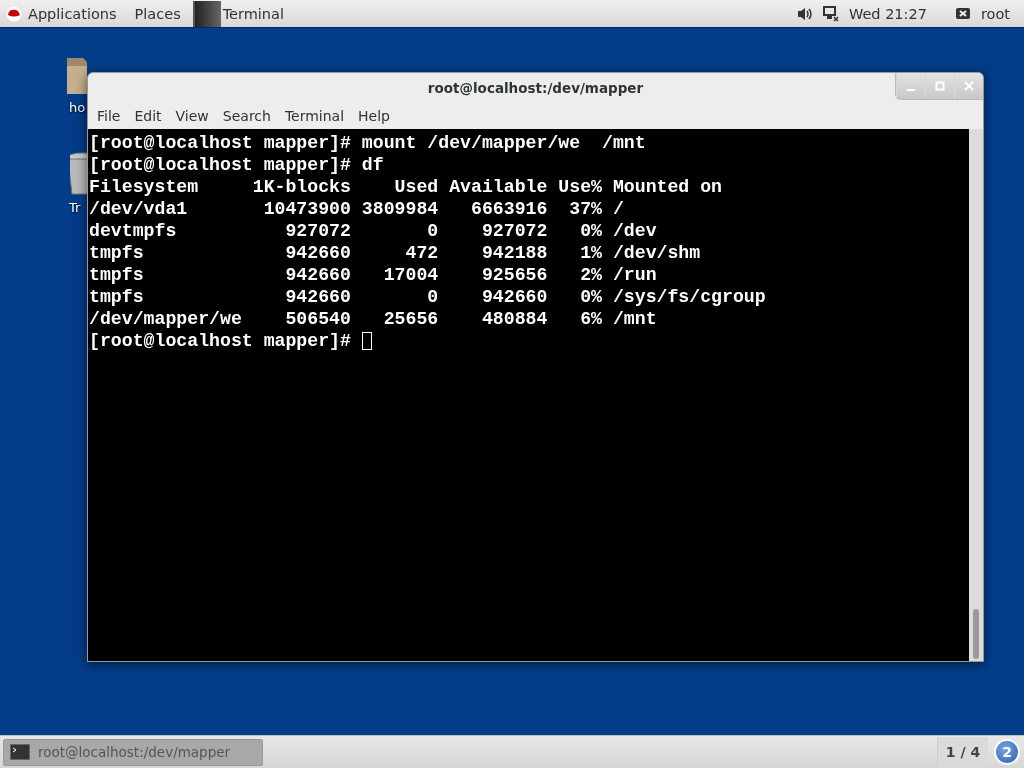 Image resolution: width=1024 pixels, height=768 pixels. I want to click on workspace-indicator: 1 / 4, so click(962, 752).